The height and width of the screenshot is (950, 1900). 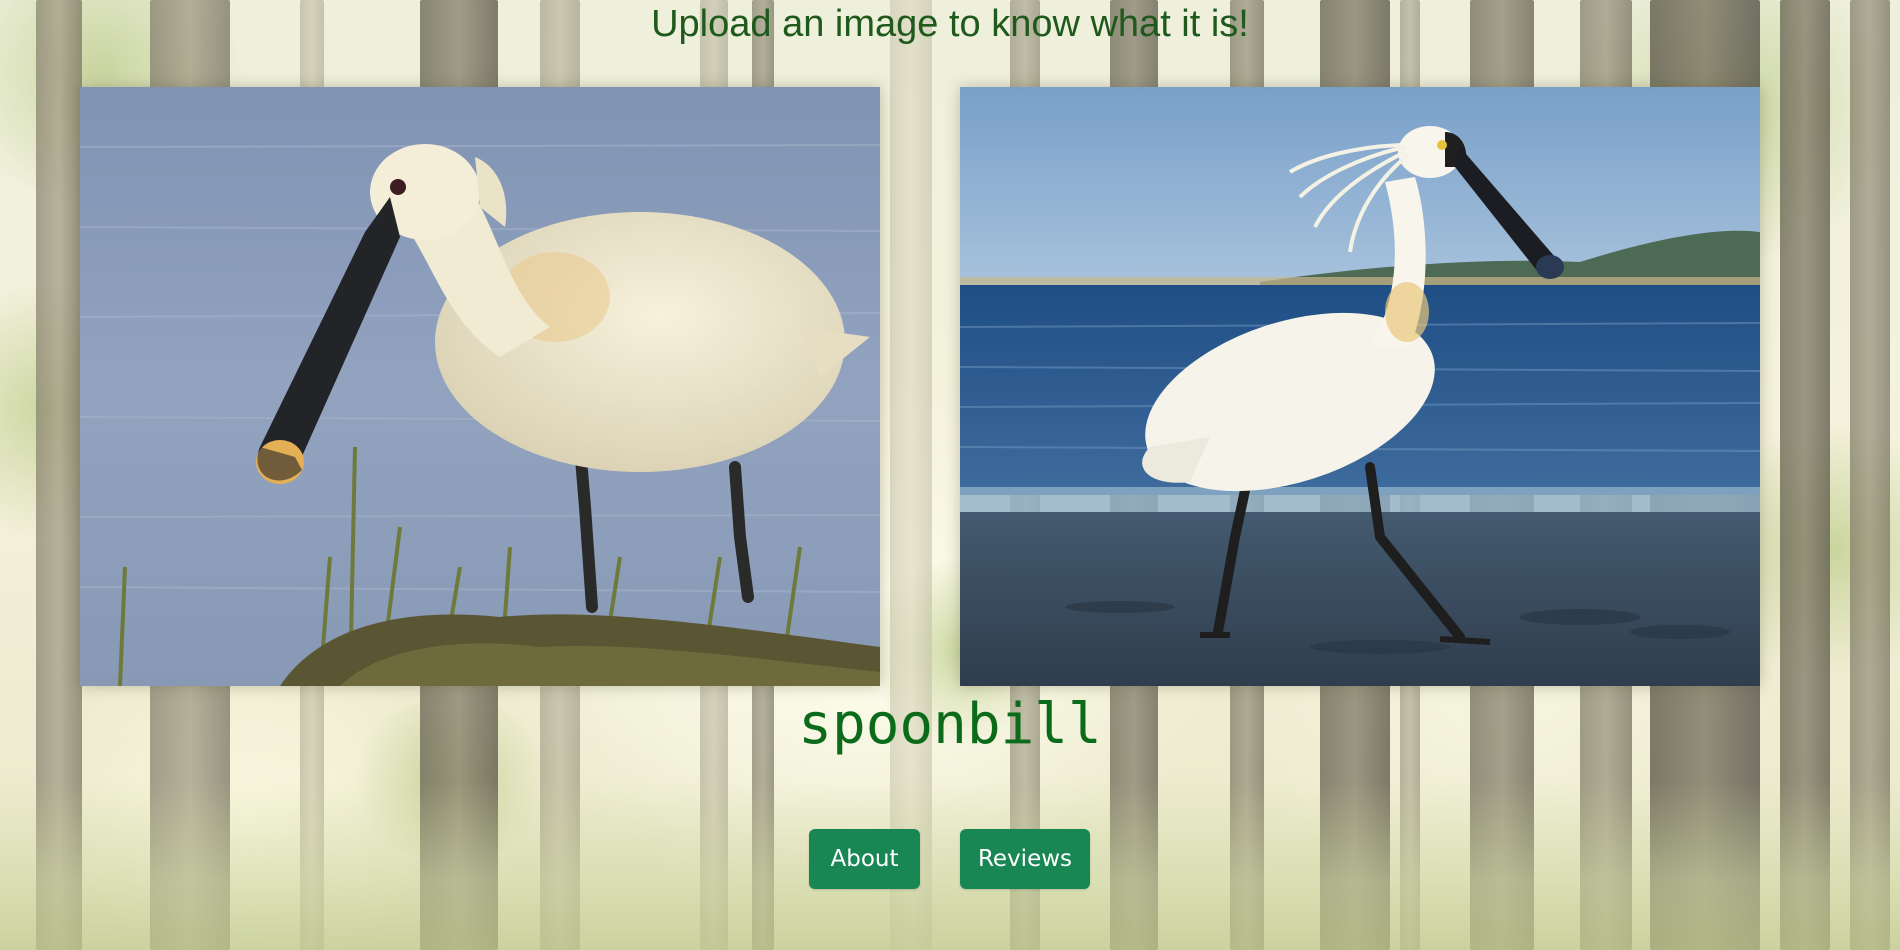 I want to click on reviews-button: Reviews, so click(x=1025, y=859).